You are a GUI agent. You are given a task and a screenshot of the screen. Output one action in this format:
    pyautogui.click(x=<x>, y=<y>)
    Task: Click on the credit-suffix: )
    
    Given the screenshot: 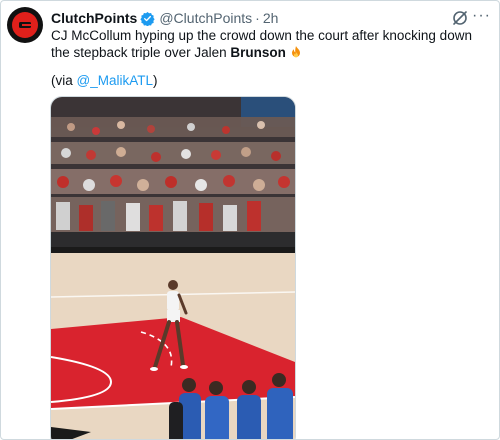 What is the action you would take?
    pyautogui.click(x=155, y=80)
    